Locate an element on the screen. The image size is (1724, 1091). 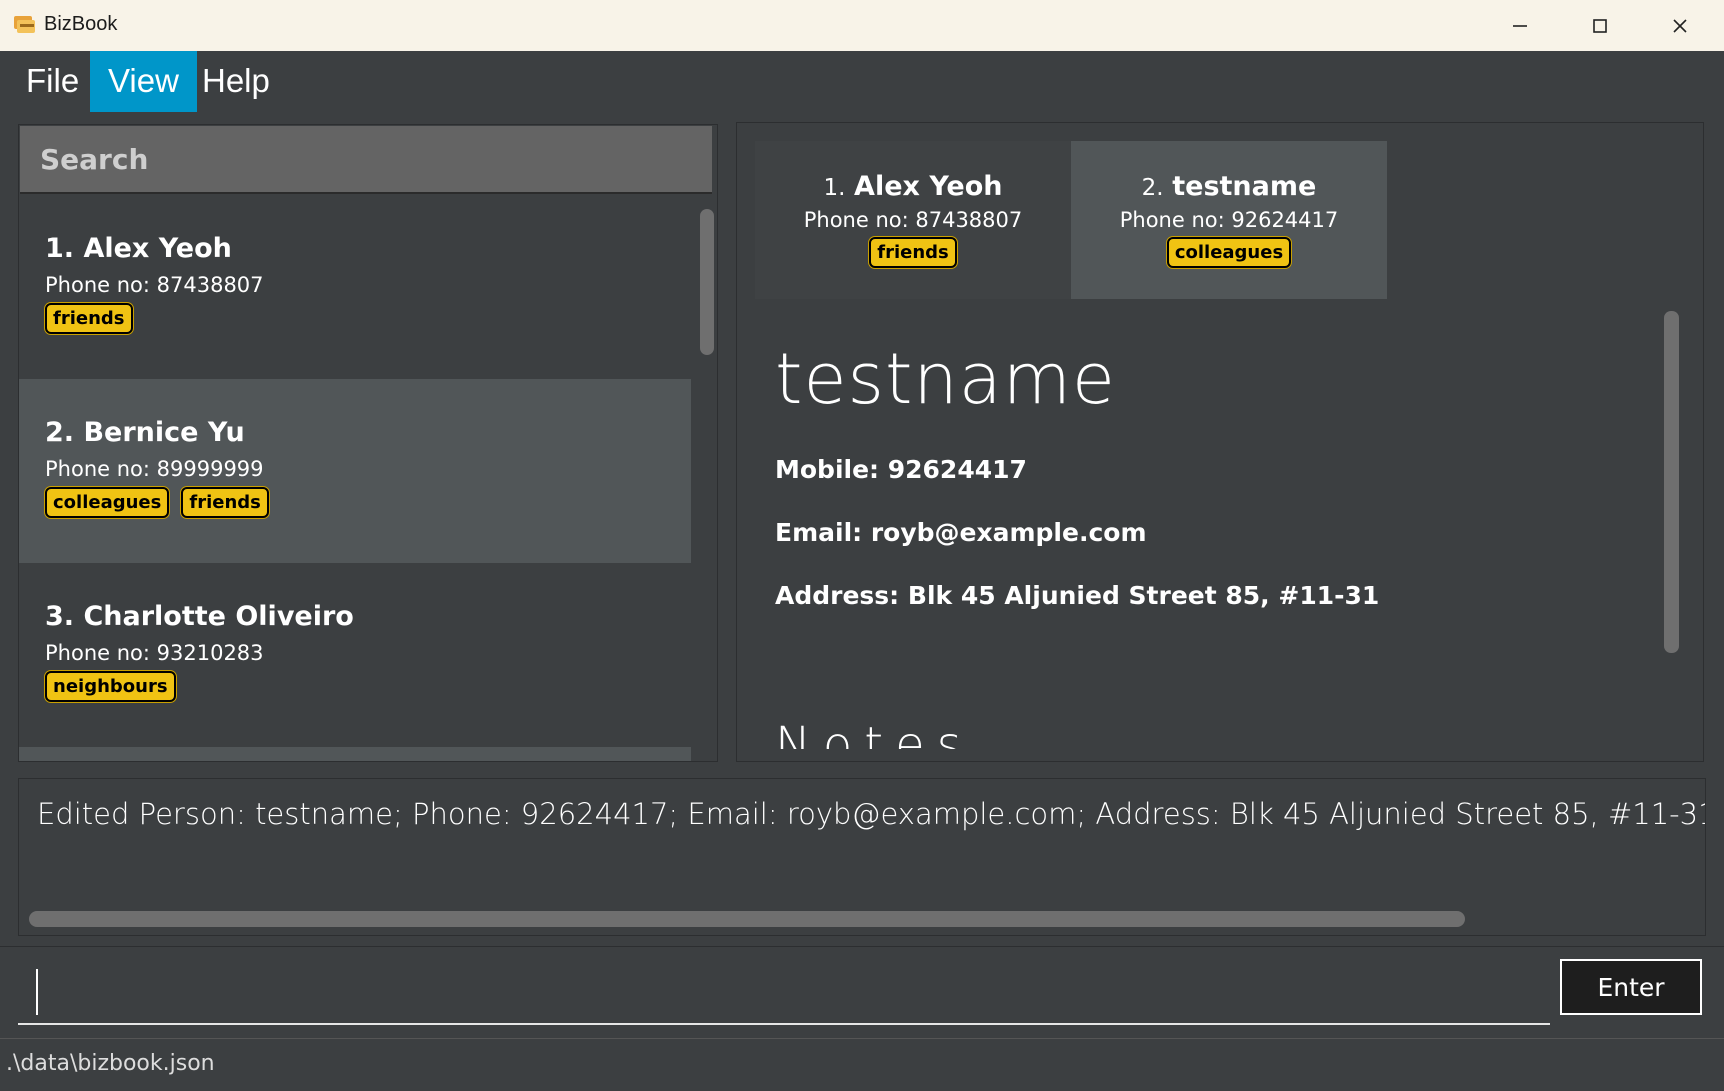
detail-email: Email: royb@example.com is located at coordinates (961, 532).